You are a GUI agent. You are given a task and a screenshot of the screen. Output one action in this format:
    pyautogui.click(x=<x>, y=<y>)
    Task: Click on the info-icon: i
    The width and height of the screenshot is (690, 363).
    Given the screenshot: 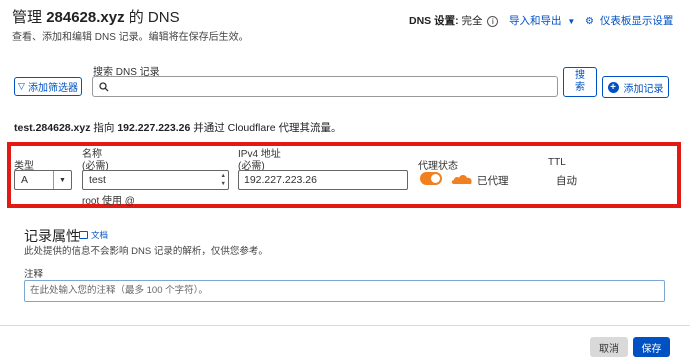 What is the action you would take?
    pyautogui.click(x=493, y=21)
    